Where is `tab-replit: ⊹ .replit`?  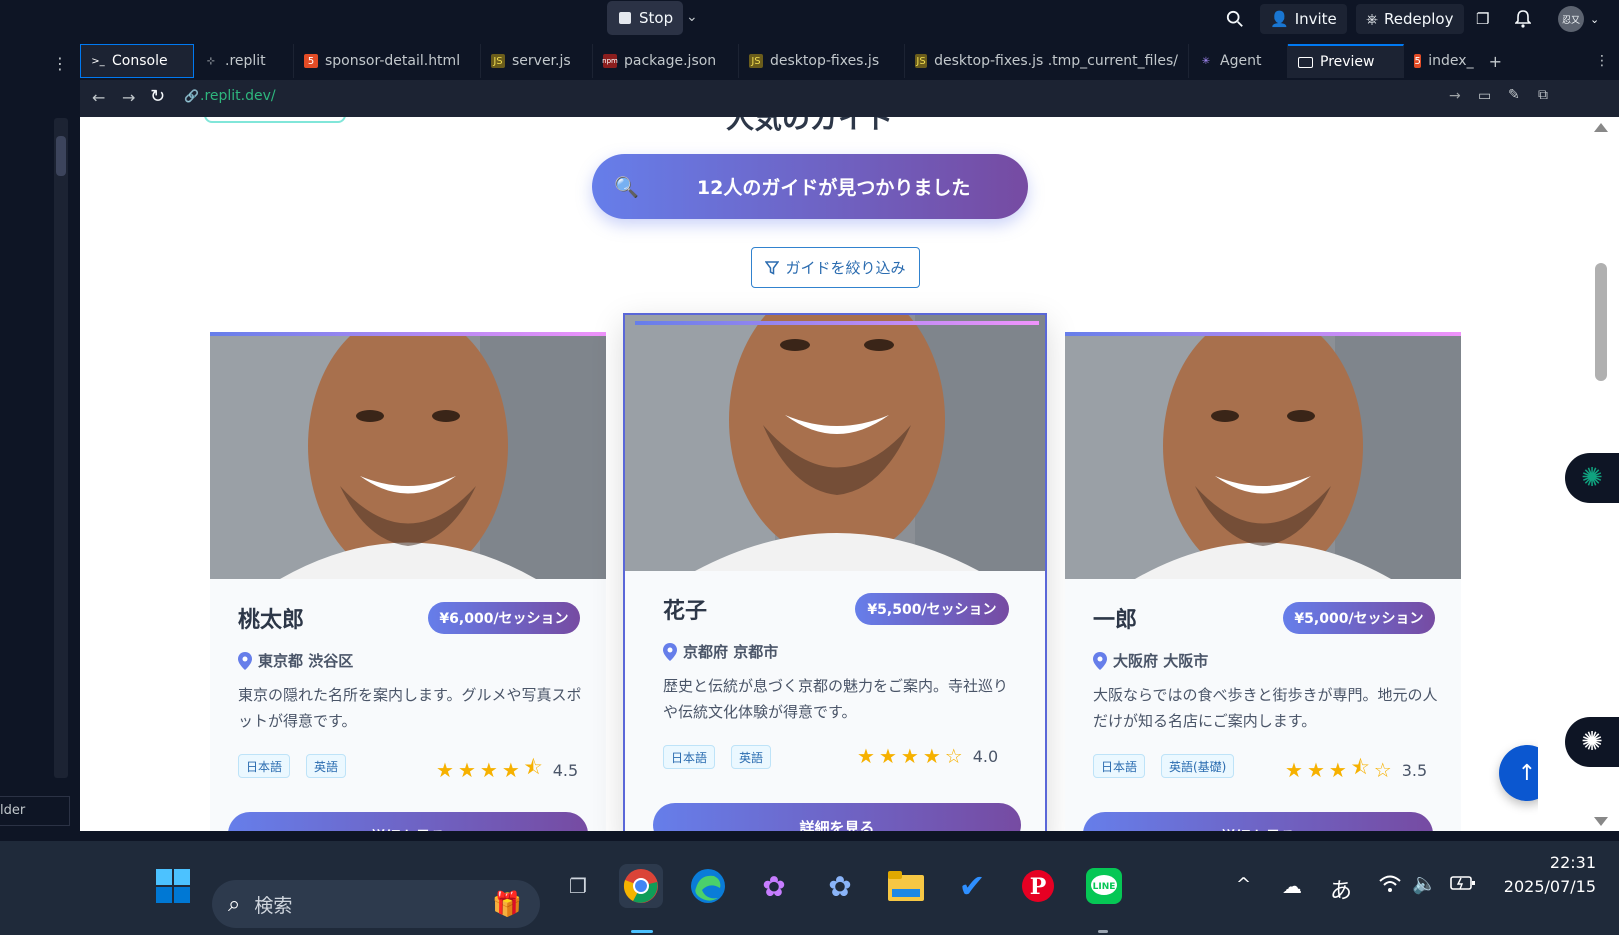 tab-replit: ⊹ .replit is located at coordinates (244, 61).